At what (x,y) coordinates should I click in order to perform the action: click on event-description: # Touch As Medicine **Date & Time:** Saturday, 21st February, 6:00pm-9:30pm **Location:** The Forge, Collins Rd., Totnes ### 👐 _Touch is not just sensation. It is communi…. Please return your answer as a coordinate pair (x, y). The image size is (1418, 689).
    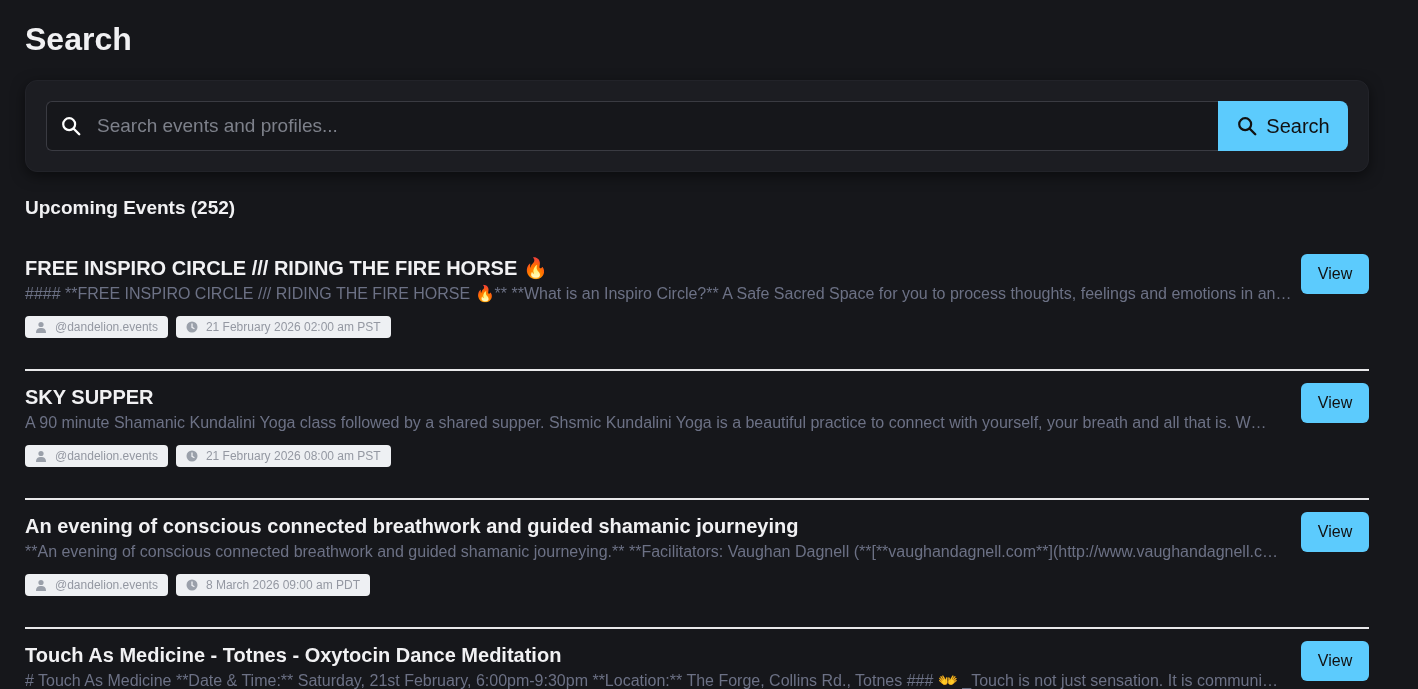
    Looking at the image, I should click on (652, 680).